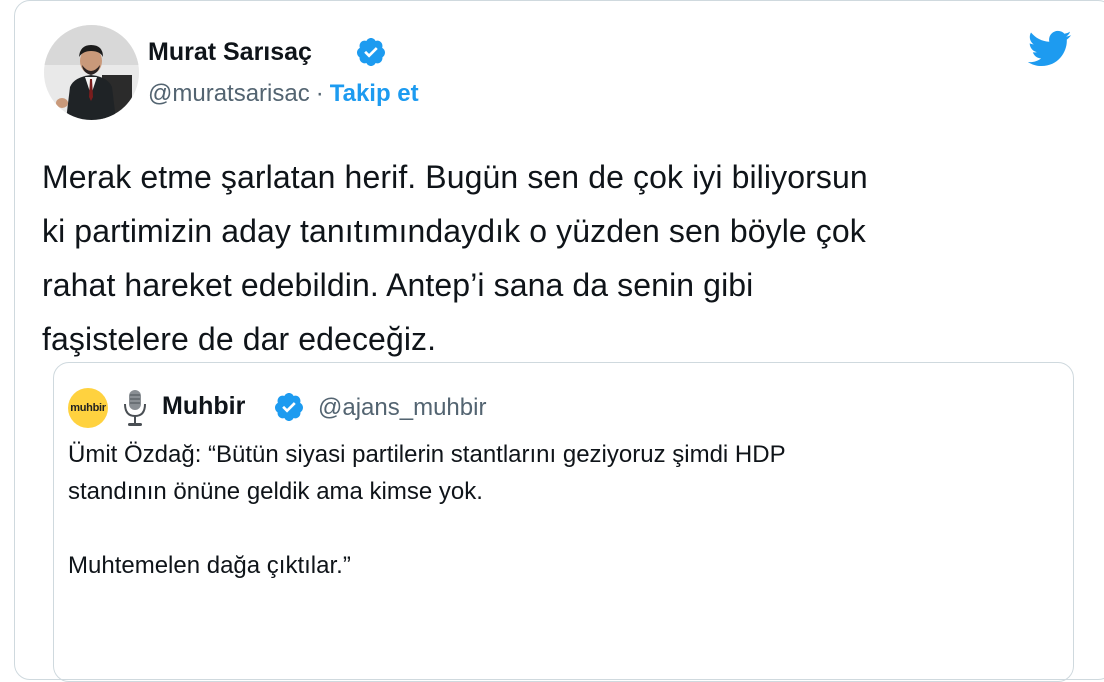  What do you see at coordinates (1050, 49) in the screenshot?
I see `twitter-bird-icon` at bounding box center [1050, 49].